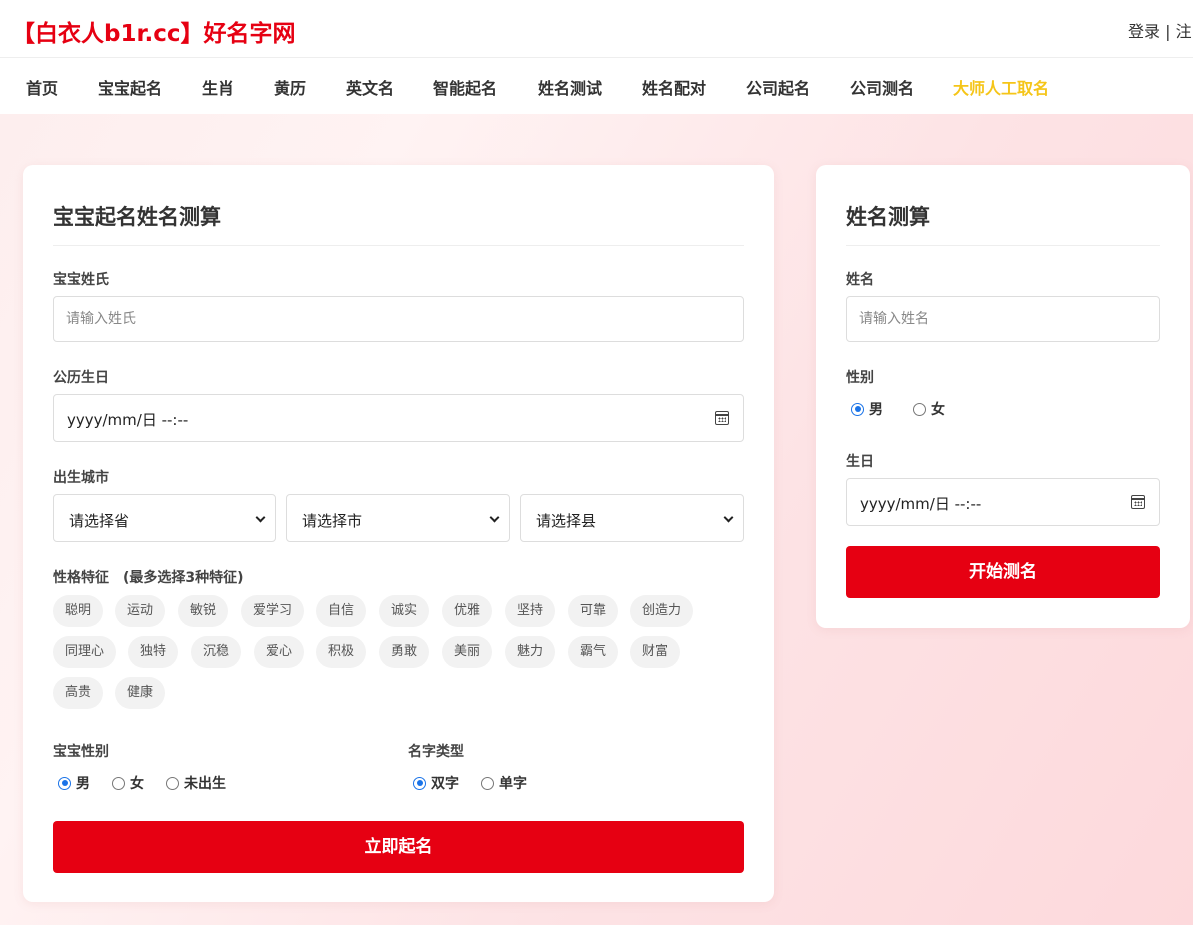  Describe the element at coordinates (860, 280) in the screenshot. I see `name-label: 姓名` at that location.